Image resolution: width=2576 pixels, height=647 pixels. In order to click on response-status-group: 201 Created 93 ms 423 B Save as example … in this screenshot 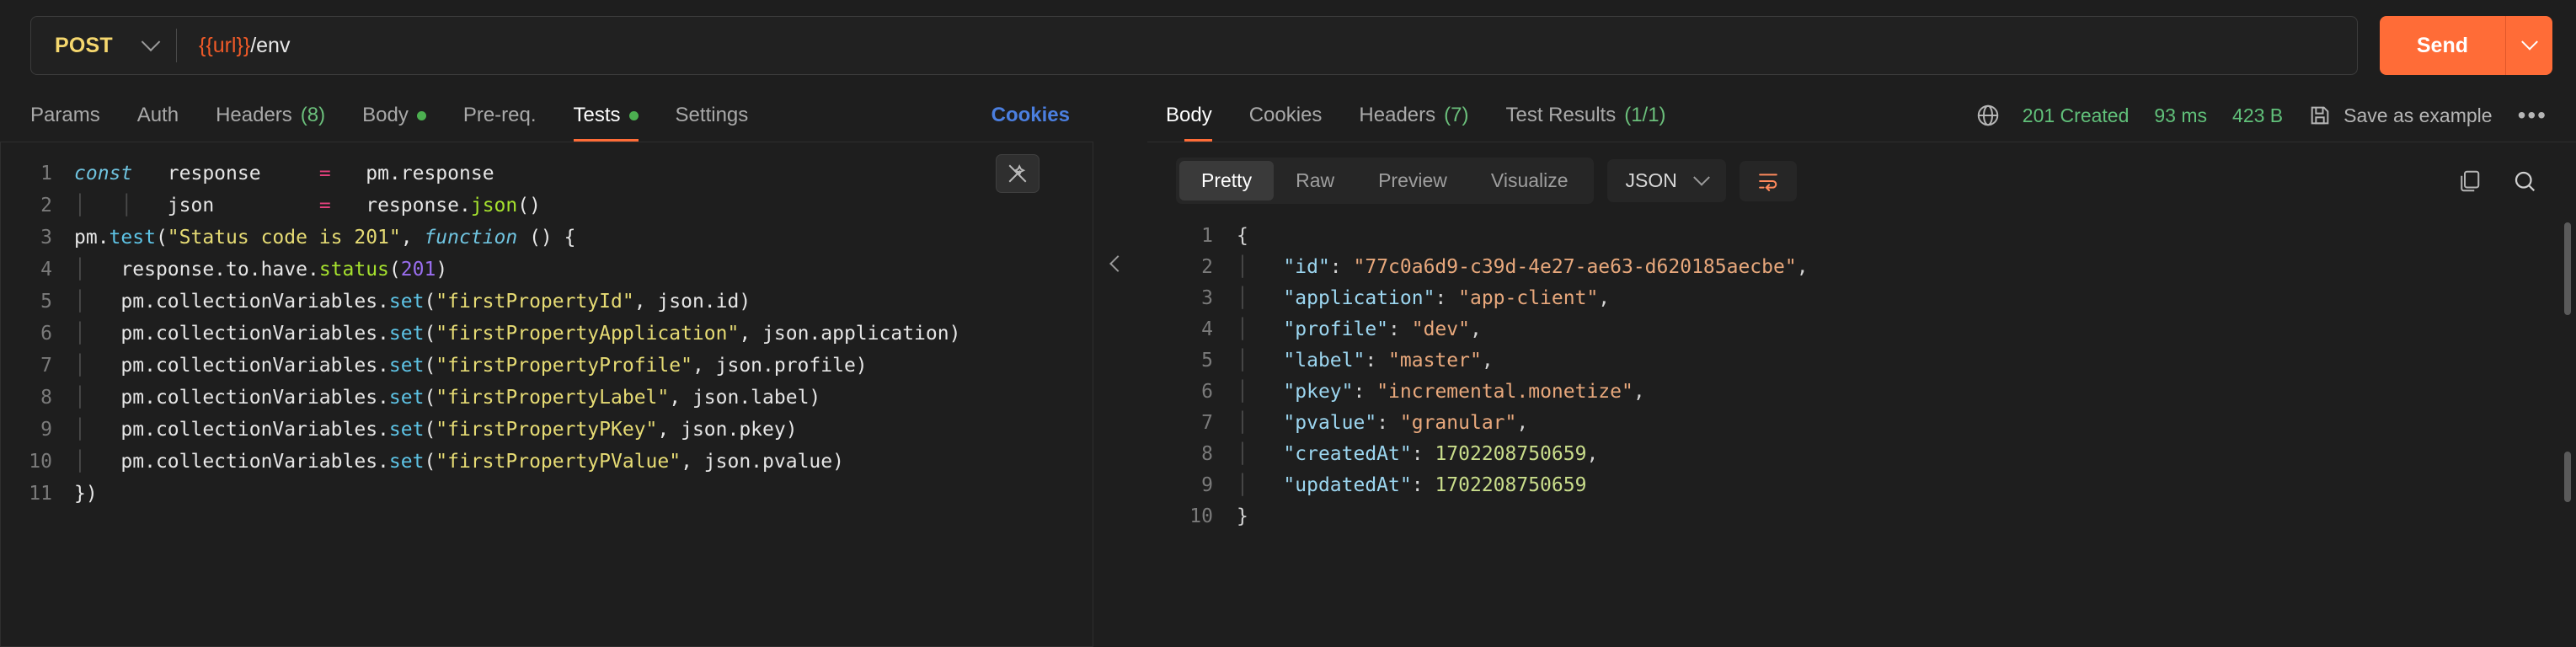, I will do `click(2275, 115)`.